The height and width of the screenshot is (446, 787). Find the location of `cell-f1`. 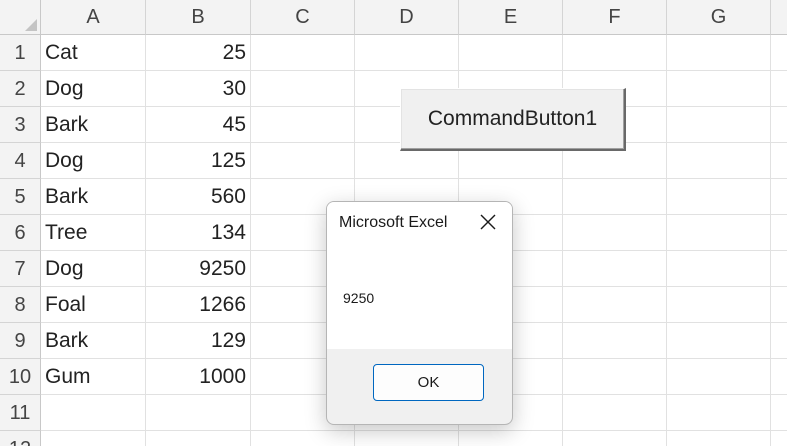

cell-f1 is located at coordinates (615, 53).